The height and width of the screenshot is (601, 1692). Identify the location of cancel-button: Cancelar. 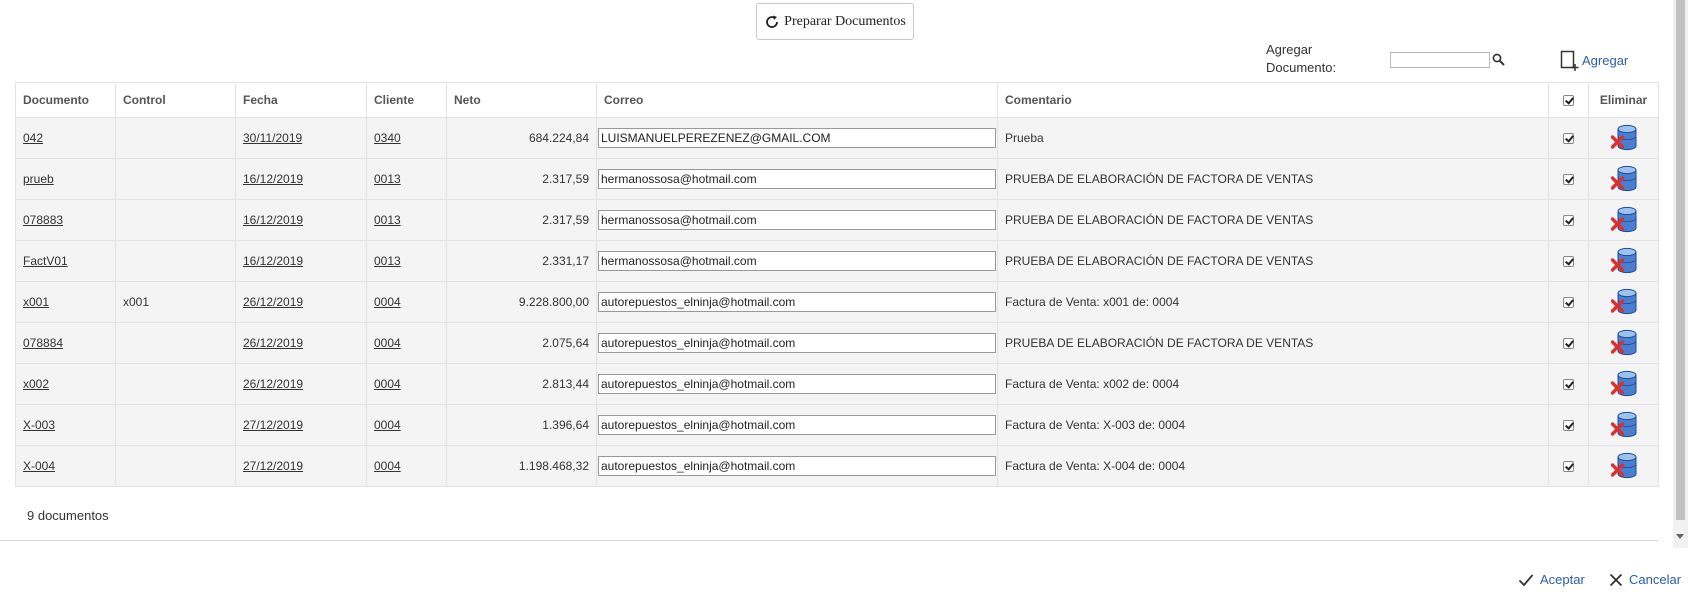
(1645, 579).